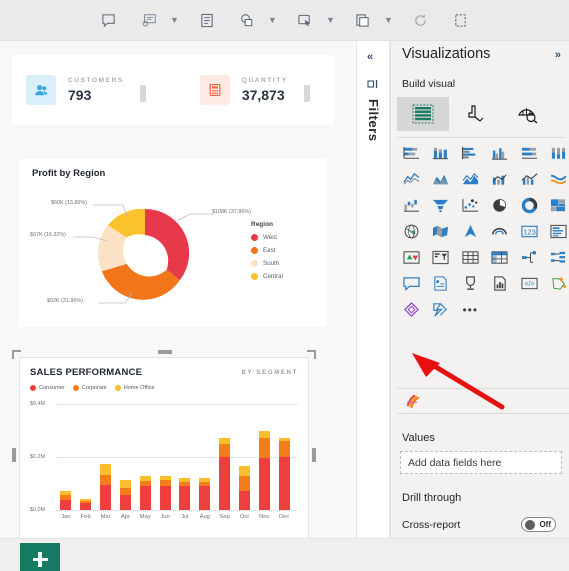 Image resolution: width=569 pixels, height=571 pixels. Describe the element at coordinates (538, 524) in the screenshot. I see `cross-report-toggle: Off` at that location.